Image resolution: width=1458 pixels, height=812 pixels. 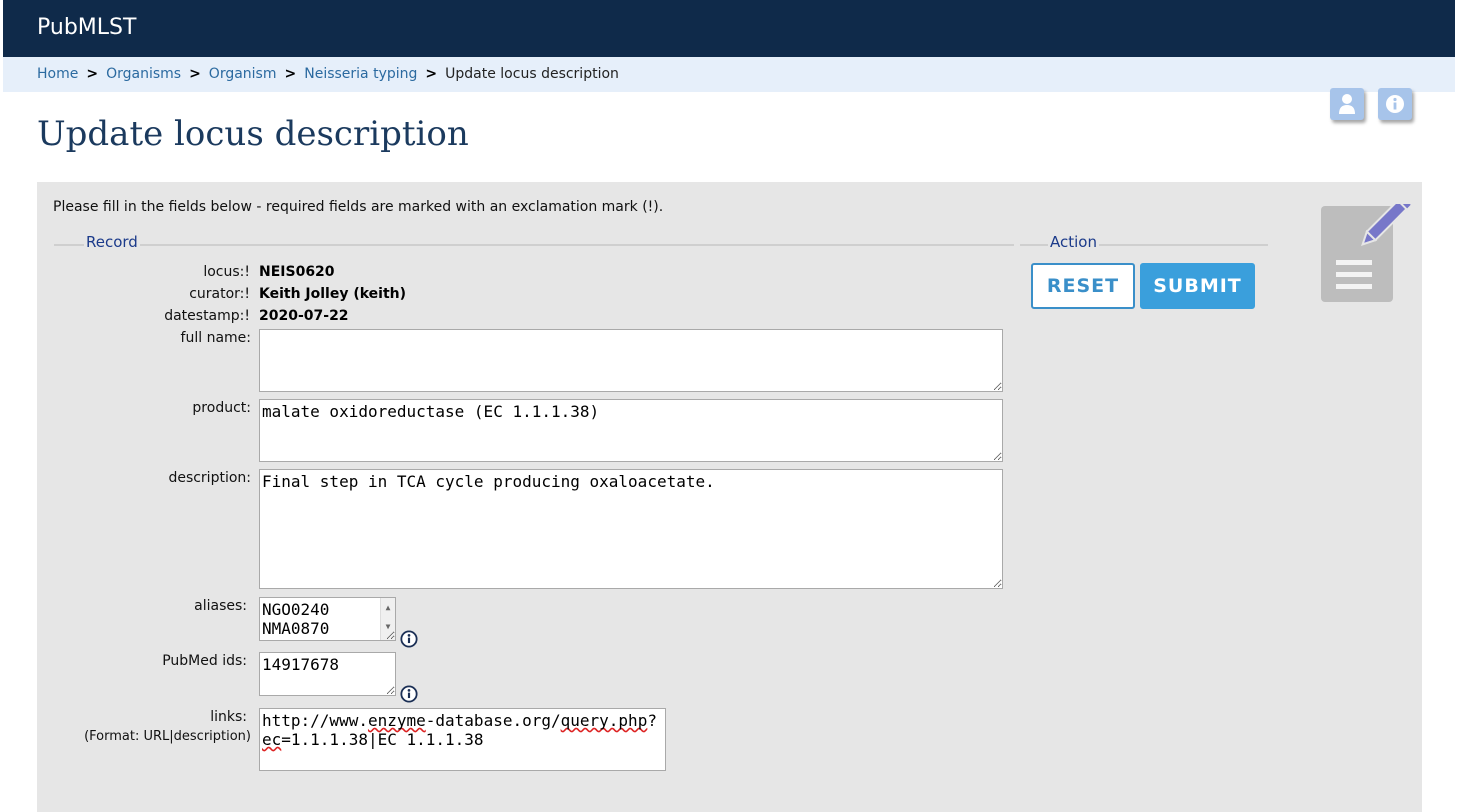 I want to click on curator-label: curator:!, so click(x=219, y=294).